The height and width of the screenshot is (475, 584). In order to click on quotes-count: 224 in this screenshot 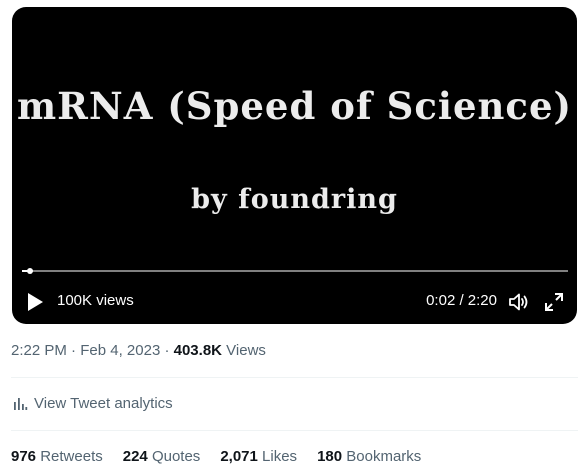, I will do `click(135, 456)`.